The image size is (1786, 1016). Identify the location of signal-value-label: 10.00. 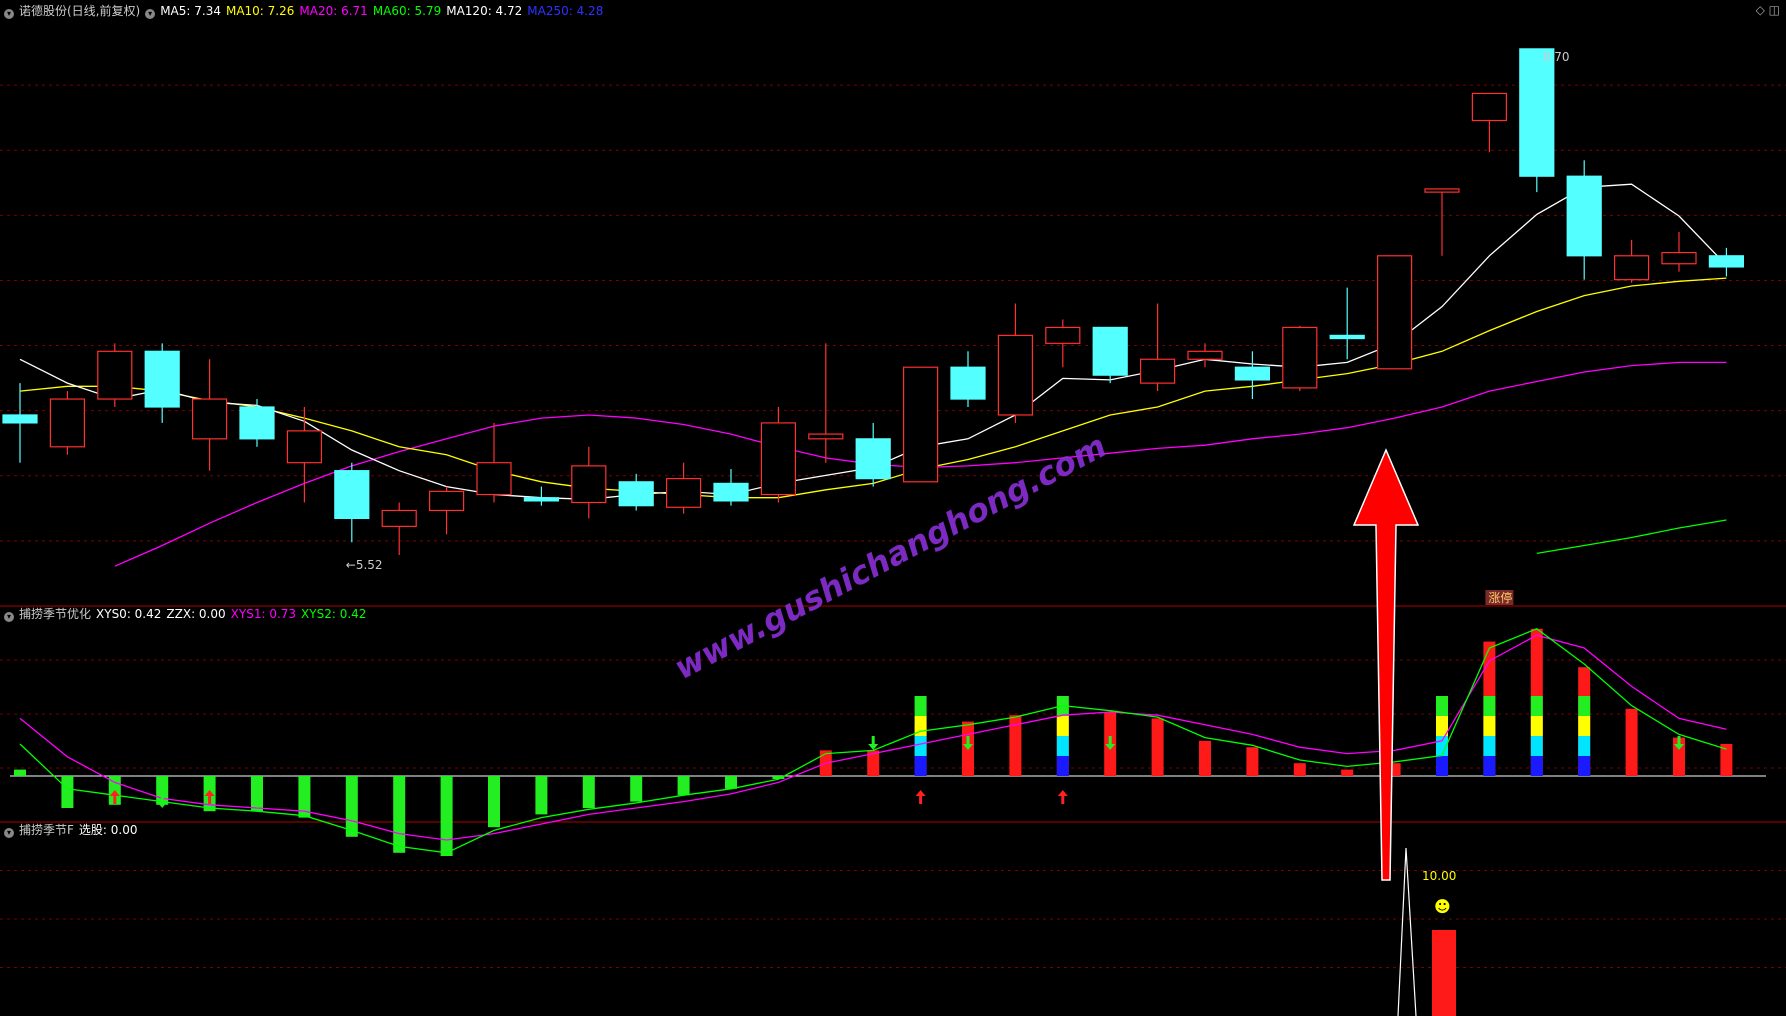
(1439, 876).